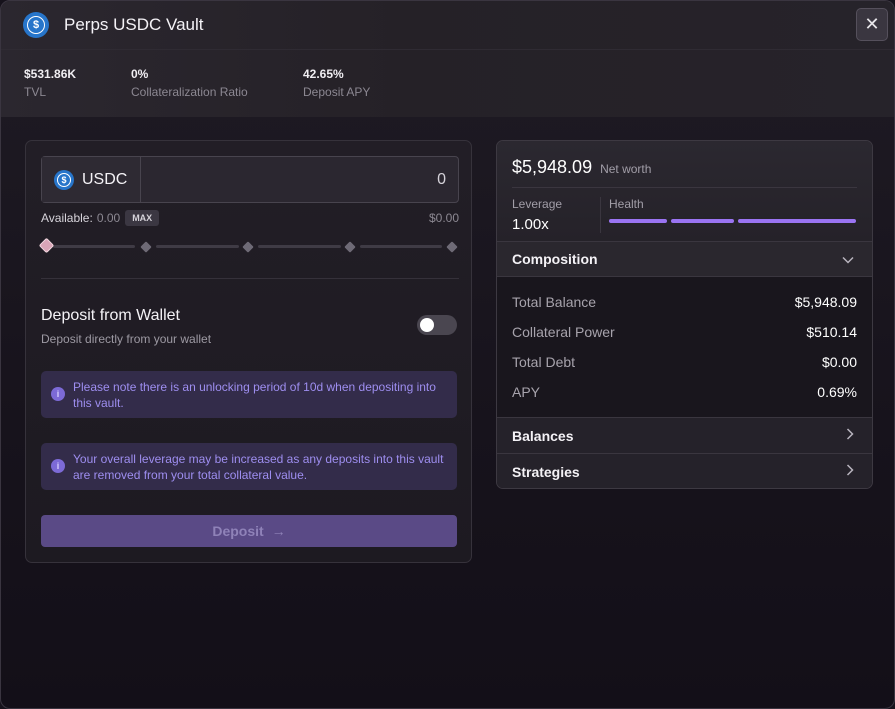 The image size is (895, 709). Describe the element at coordinates (110, 315) in the screenshot. I see `wallet-deposit-title: Deposit from Wallet` at that location.